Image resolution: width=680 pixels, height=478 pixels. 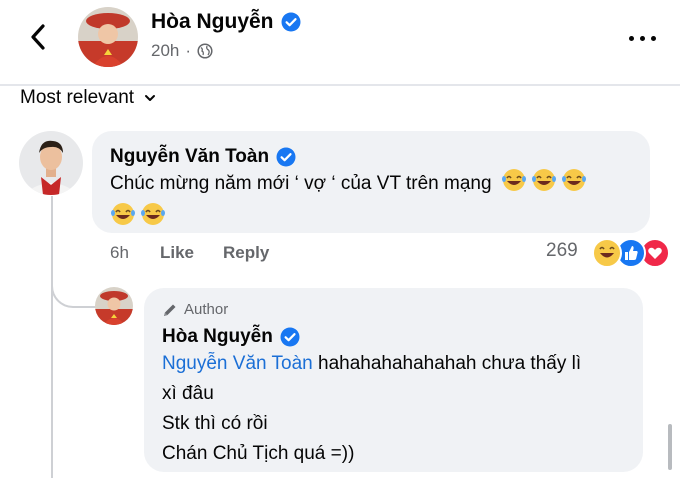 What do you see at coordinates (114, 306) in the screenshot?
I see `reply-author-avatar` at bounding box center [114, 306].